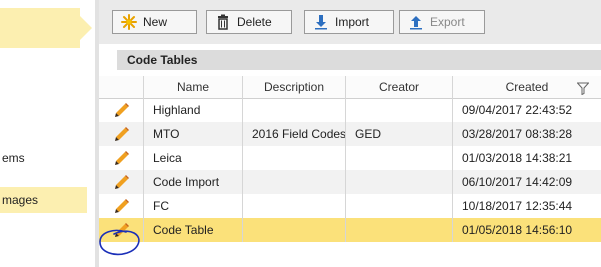 This screenshot has height=267, width=601. Describe the element at coordinates (350, 230) in the screenshot. I see `table-row: Code Table 01/05/2018 14:56:10` at that location.